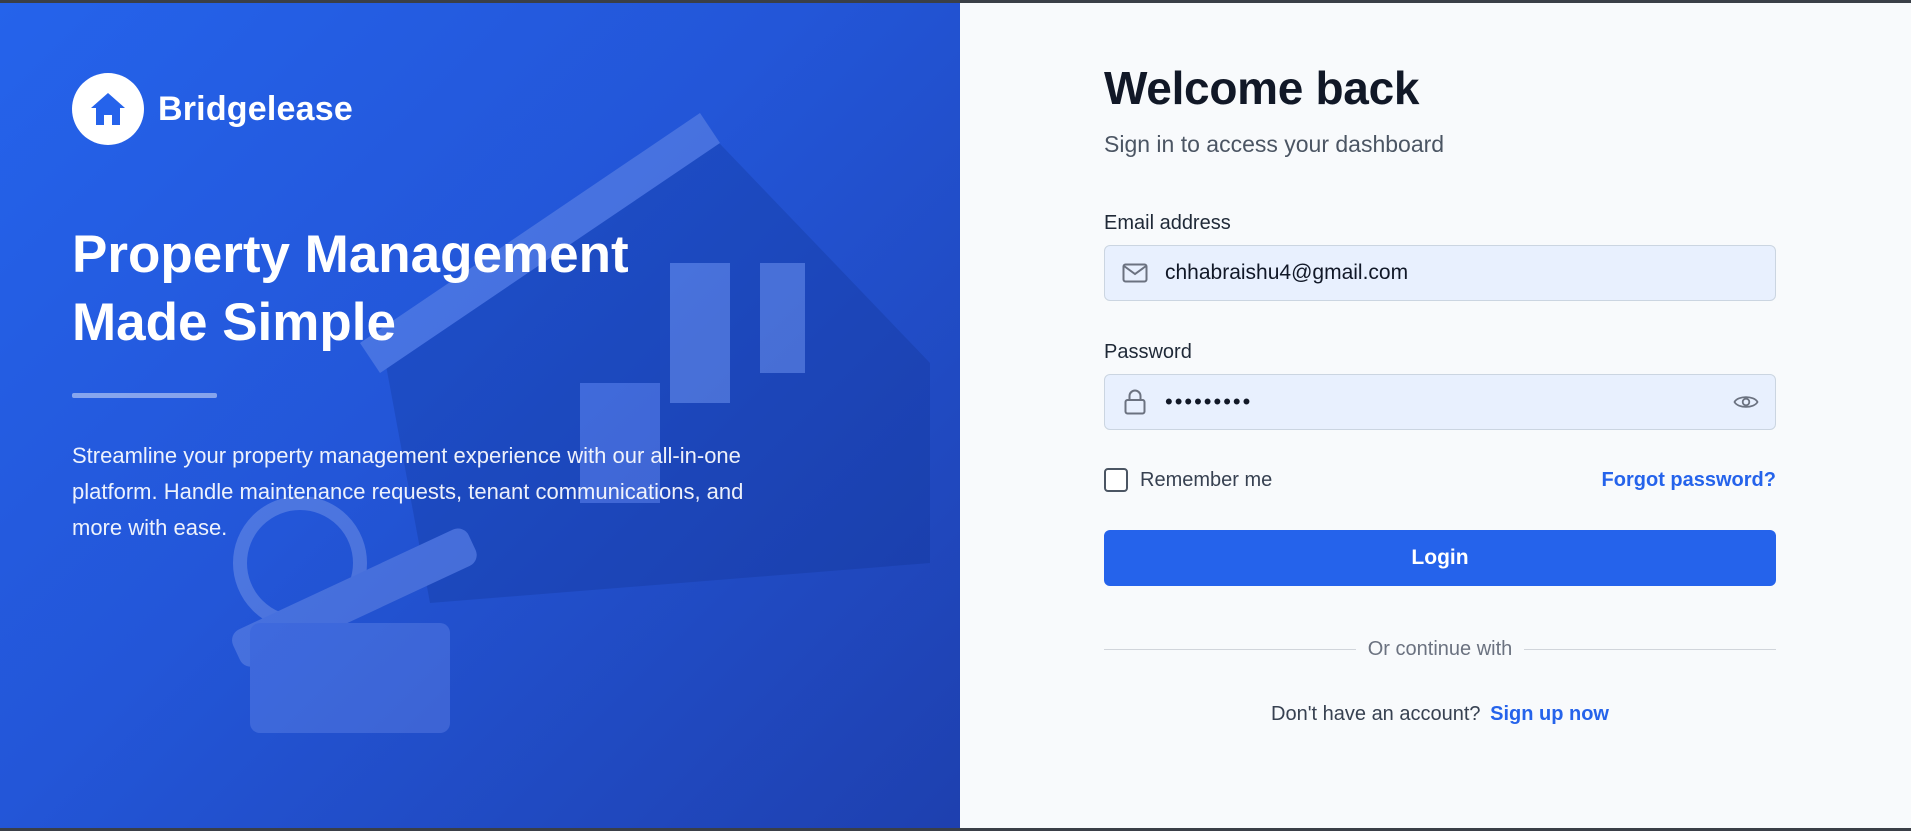  I want to click on remember-me: Remember me, so click(1188, 480).